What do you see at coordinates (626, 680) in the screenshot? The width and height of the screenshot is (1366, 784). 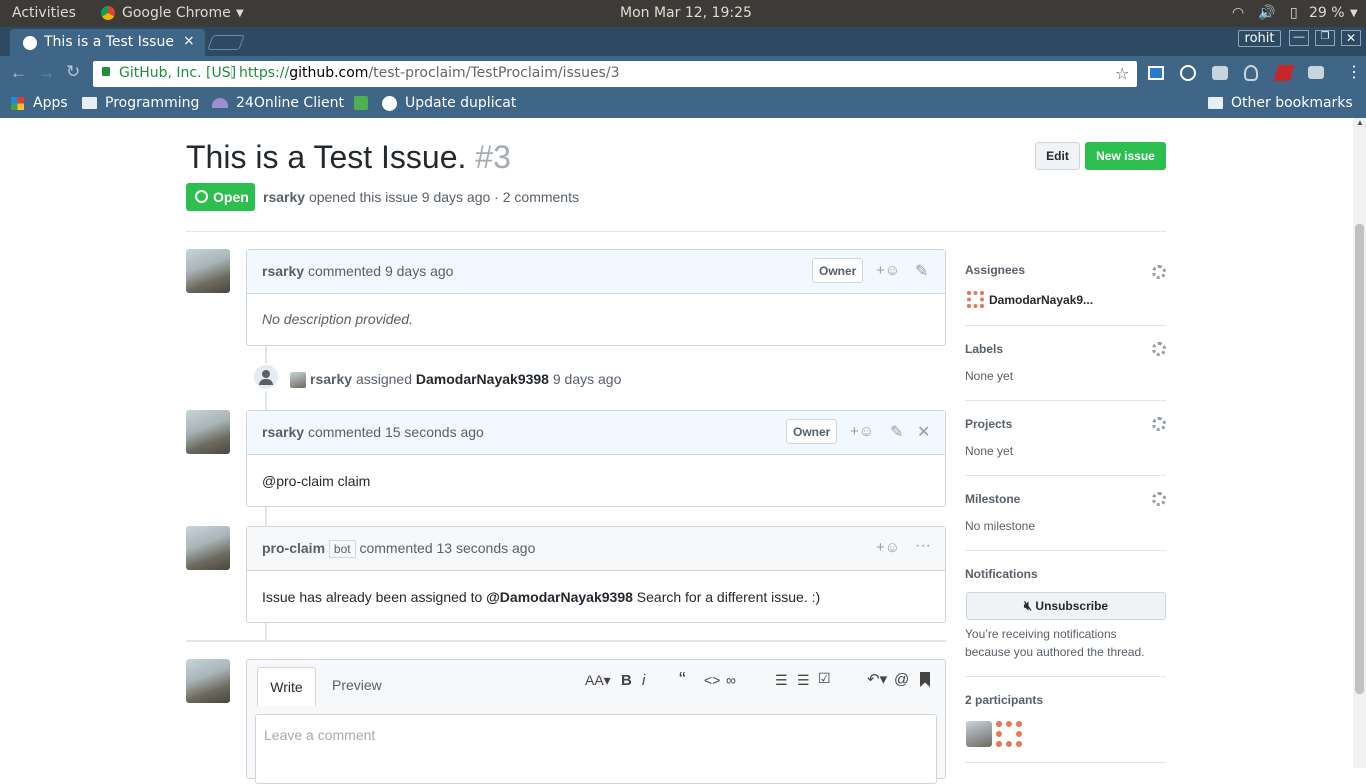 I see `bold-icon: B` at bounding box center [626, 680].